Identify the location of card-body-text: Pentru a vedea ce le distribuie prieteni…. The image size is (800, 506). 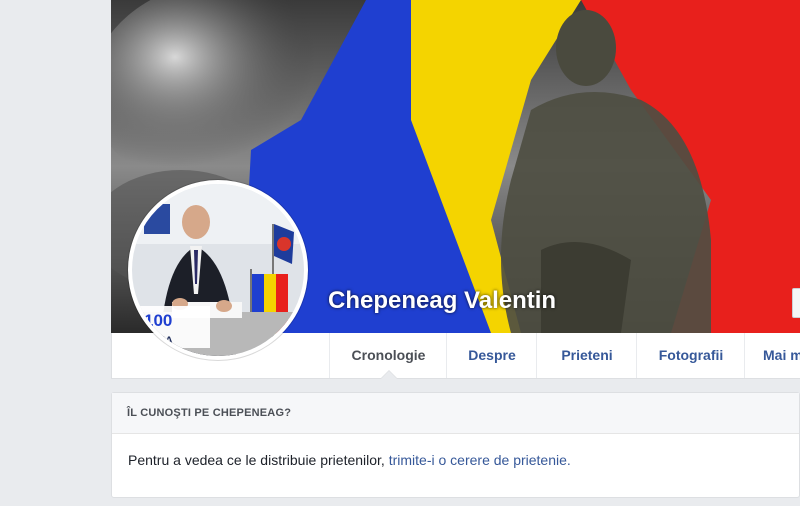
(256, 460).